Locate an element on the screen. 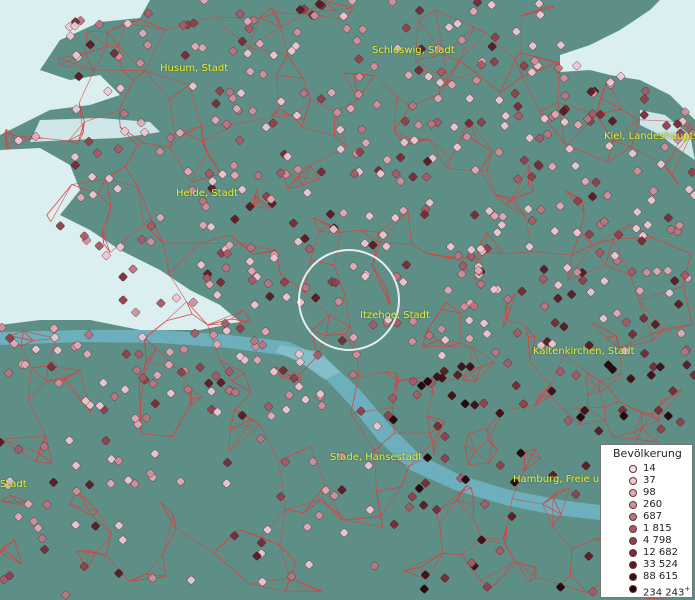 This screenshot has height=600, width=695. legend-label: 234 243+ is located at coordinates (667, 592).